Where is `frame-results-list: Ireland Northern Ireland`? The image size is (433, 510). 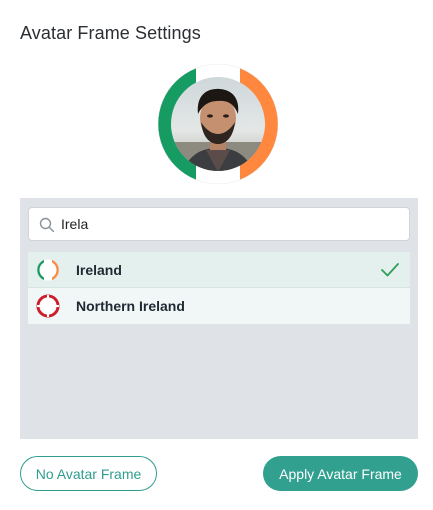 frame-results-list: Ireland Northern Ireland is located at coordinates (219, 288).